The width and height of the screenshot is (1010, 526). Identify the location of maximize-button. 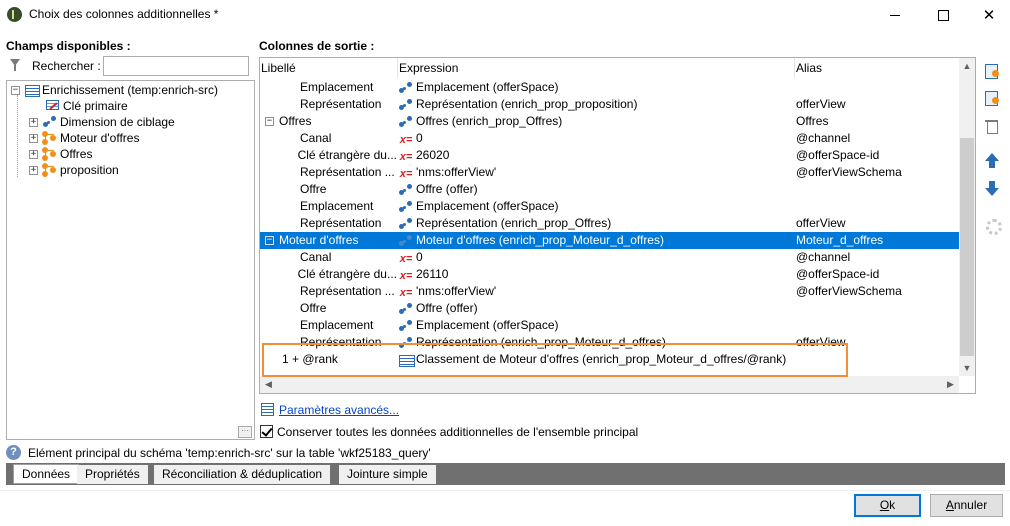
(943, 15).